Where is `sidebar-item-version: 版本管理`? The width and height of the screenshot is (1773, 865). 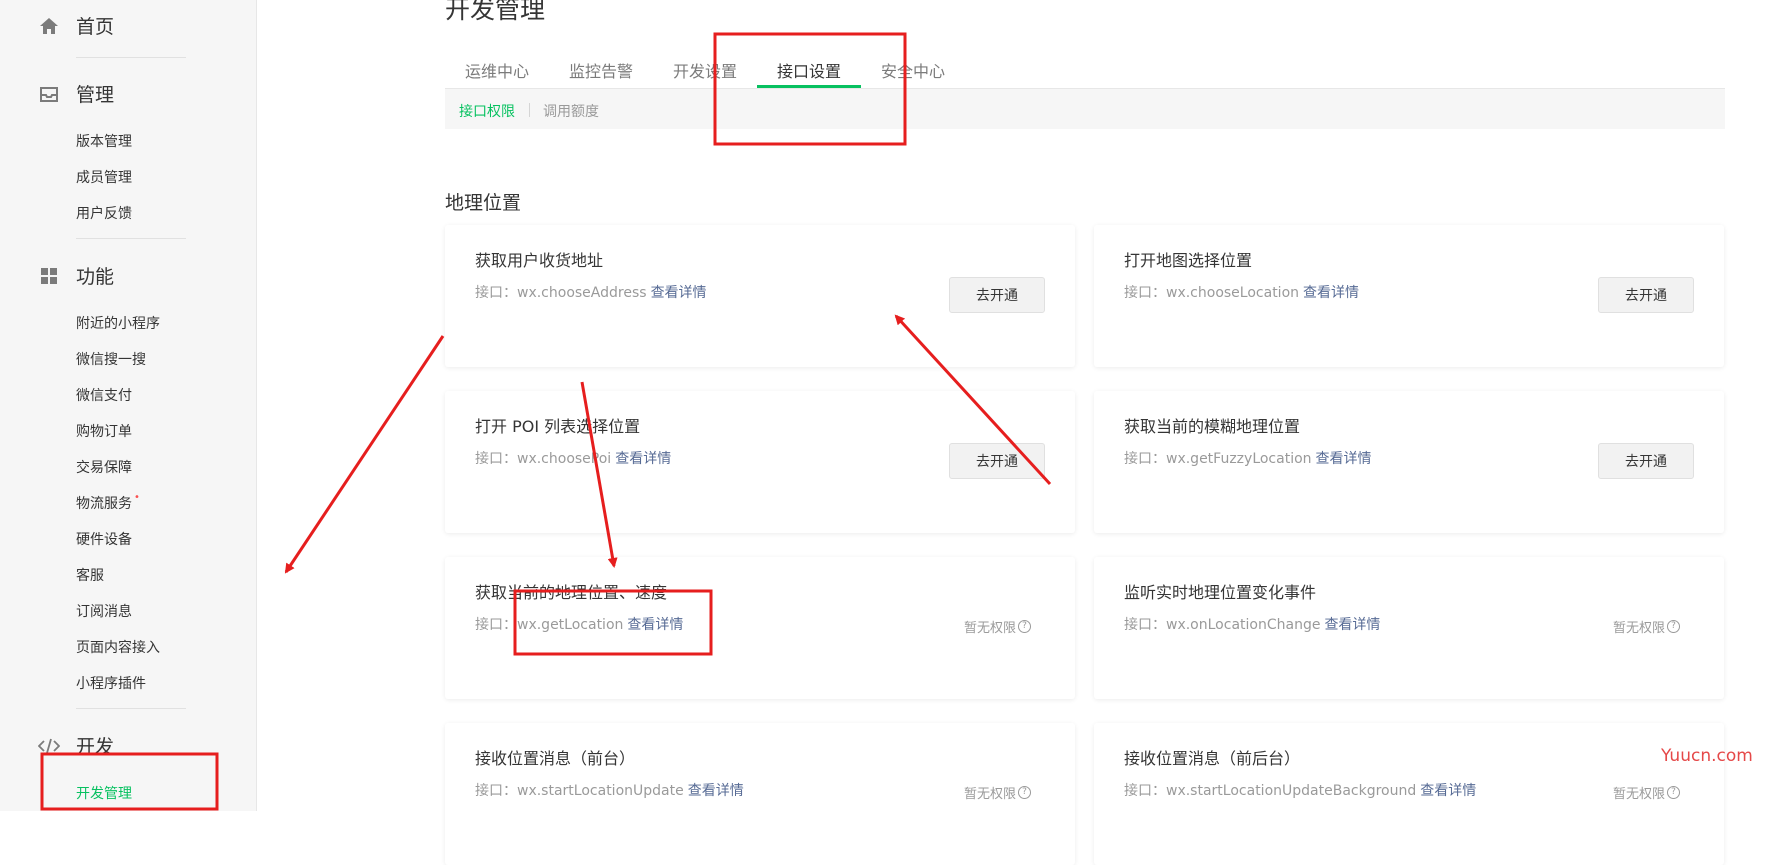
sidebar-item-version: 版本管理 is located at coordinates (104, 141).